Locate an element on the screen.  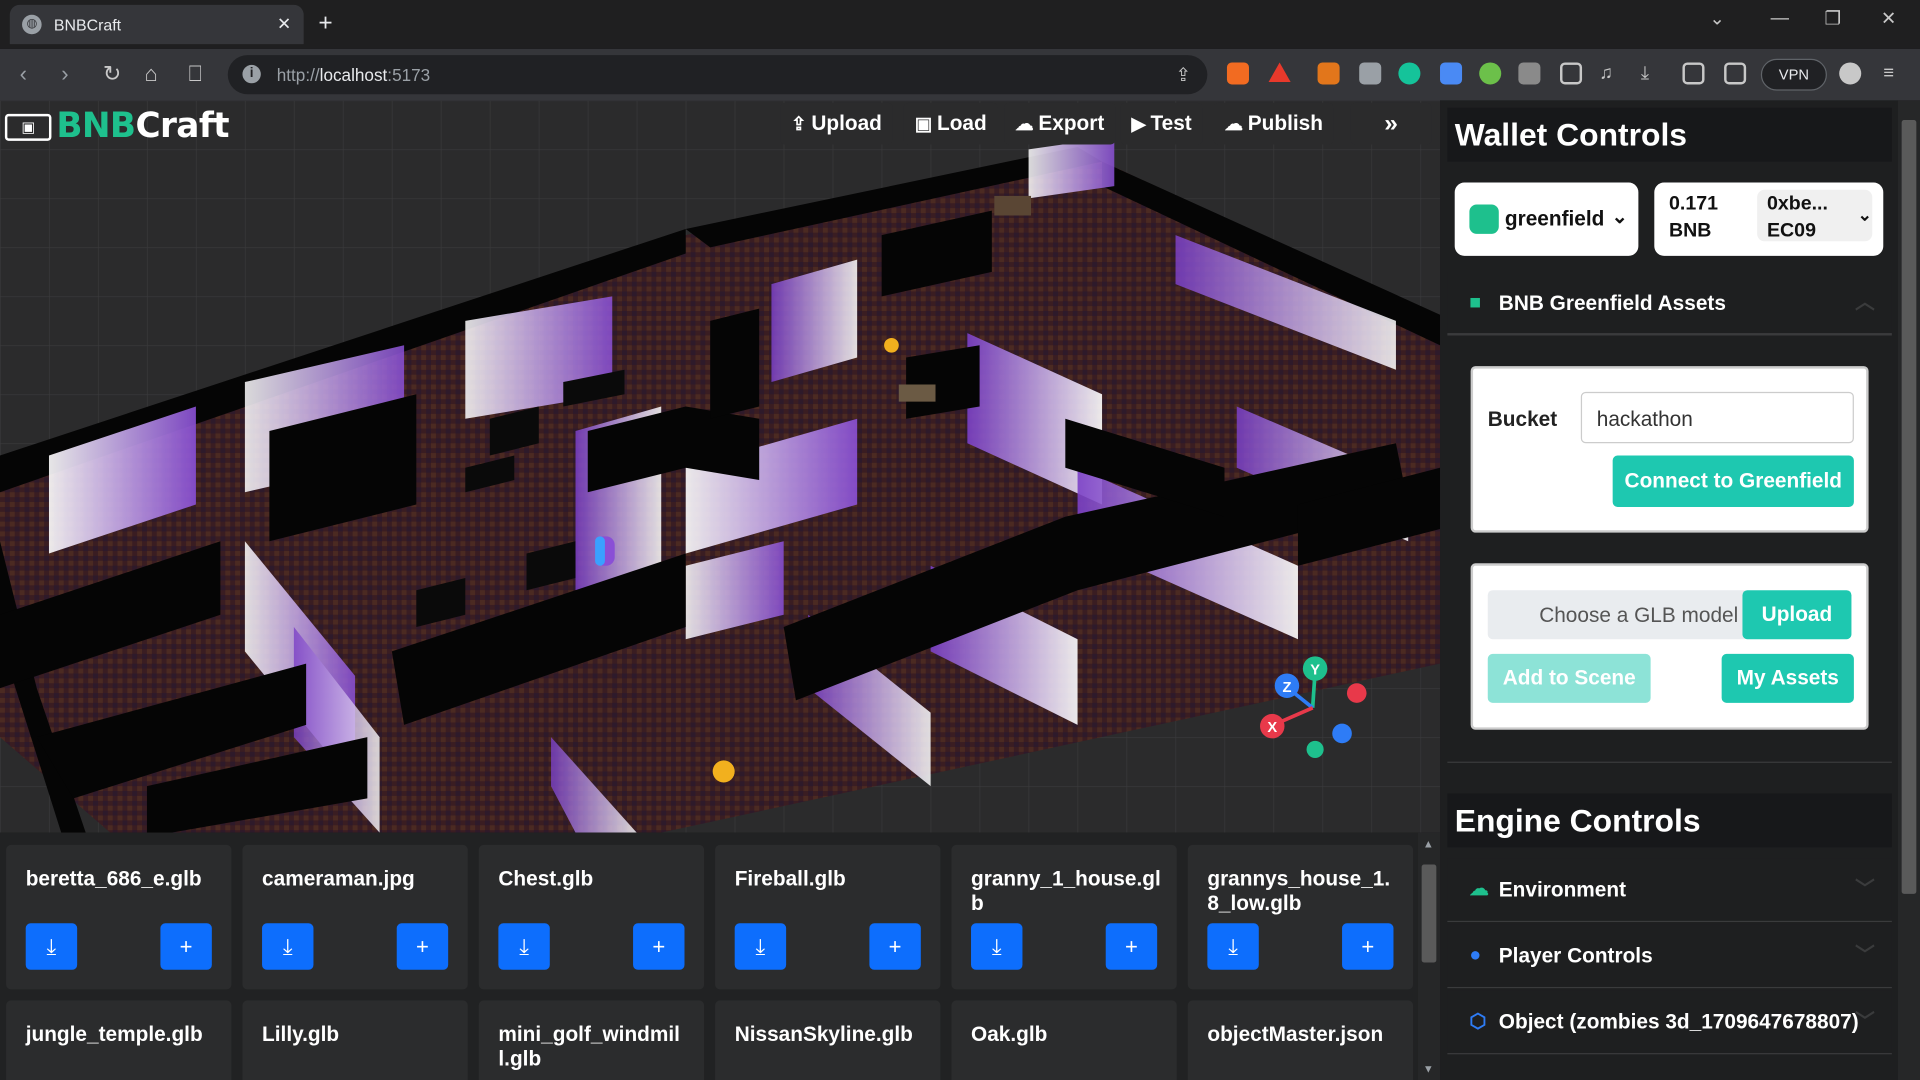
vpn-button: VPN is located at coordinates (1793, 74).